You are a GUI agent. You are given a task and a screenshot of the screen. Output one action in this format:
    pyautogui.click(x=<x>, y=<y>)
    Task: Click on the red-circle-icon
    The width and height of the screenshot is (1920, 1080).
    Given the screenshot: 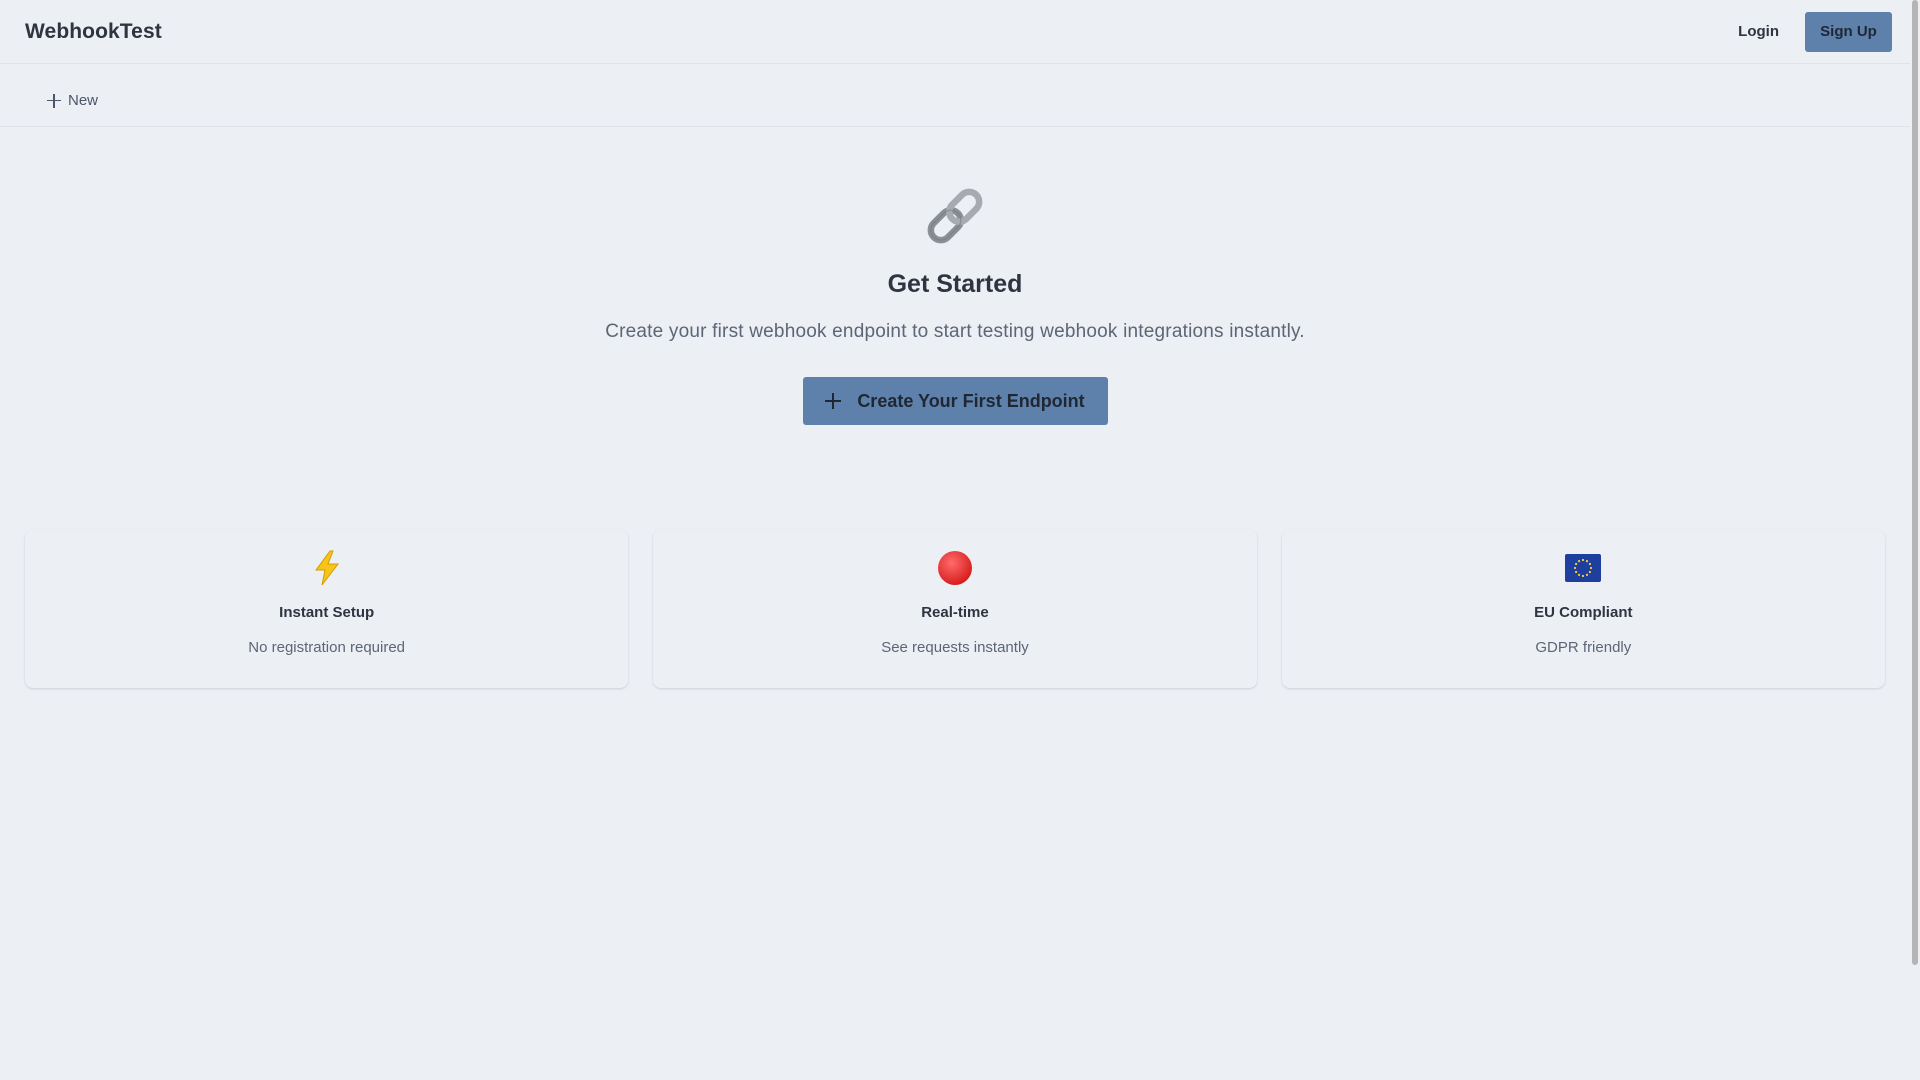 What is the action you would take?
    pyautogui.click(x=955, y=568)
    